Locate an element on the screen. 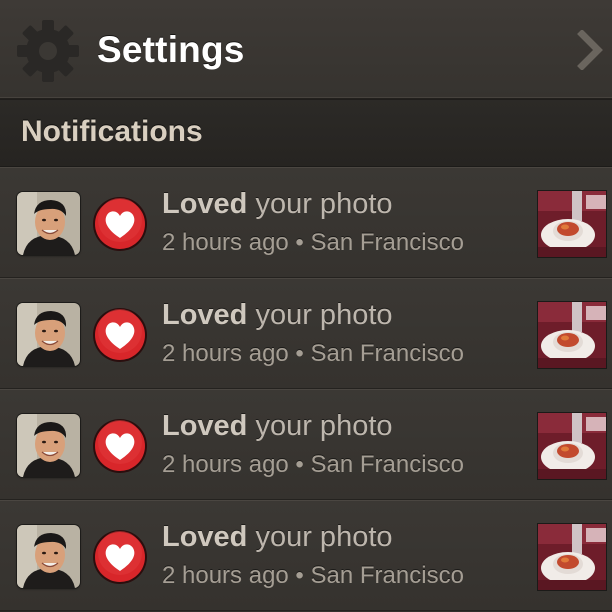 The width and height of the screenshot is (612, 612). chevron-right-icon is located at coordinates (590, 50).